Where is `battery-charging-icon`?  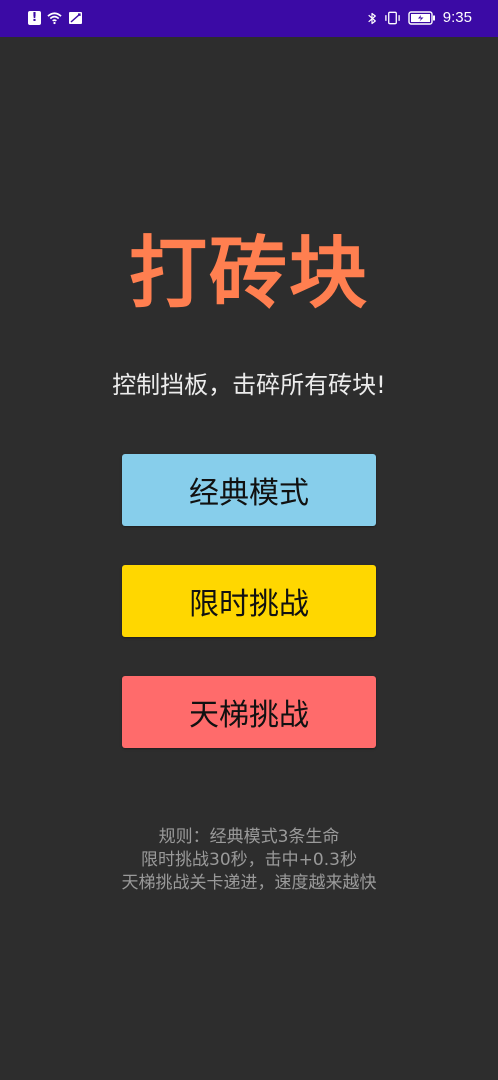
battery-charging-icon is located at coordinates (421, 18).